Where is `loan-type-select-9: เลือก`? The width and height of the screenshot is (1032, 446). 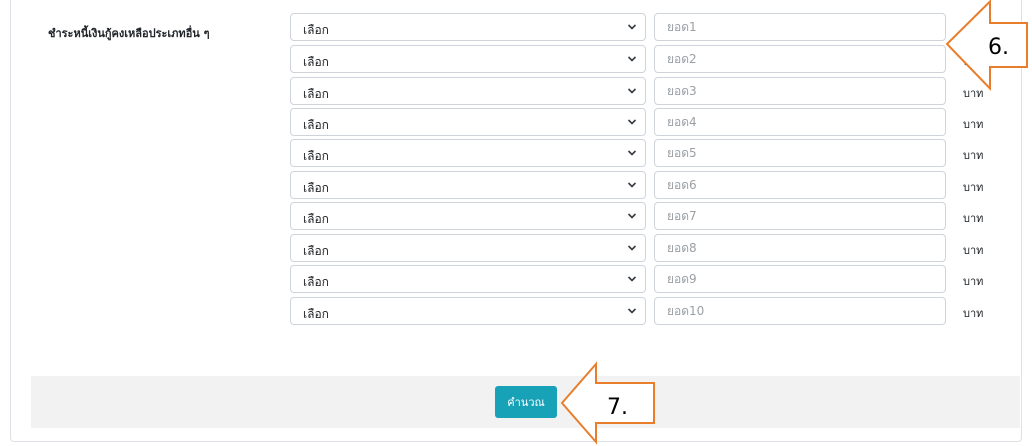
loan-type-select-9: เลือก is located at coordinates (468, 279).